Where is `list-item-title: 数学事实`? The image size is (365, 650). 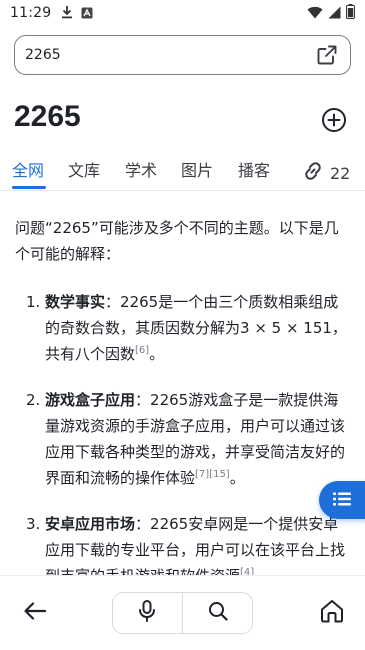 list-item-title: 数学事实 is located at coordinates (75, 302).